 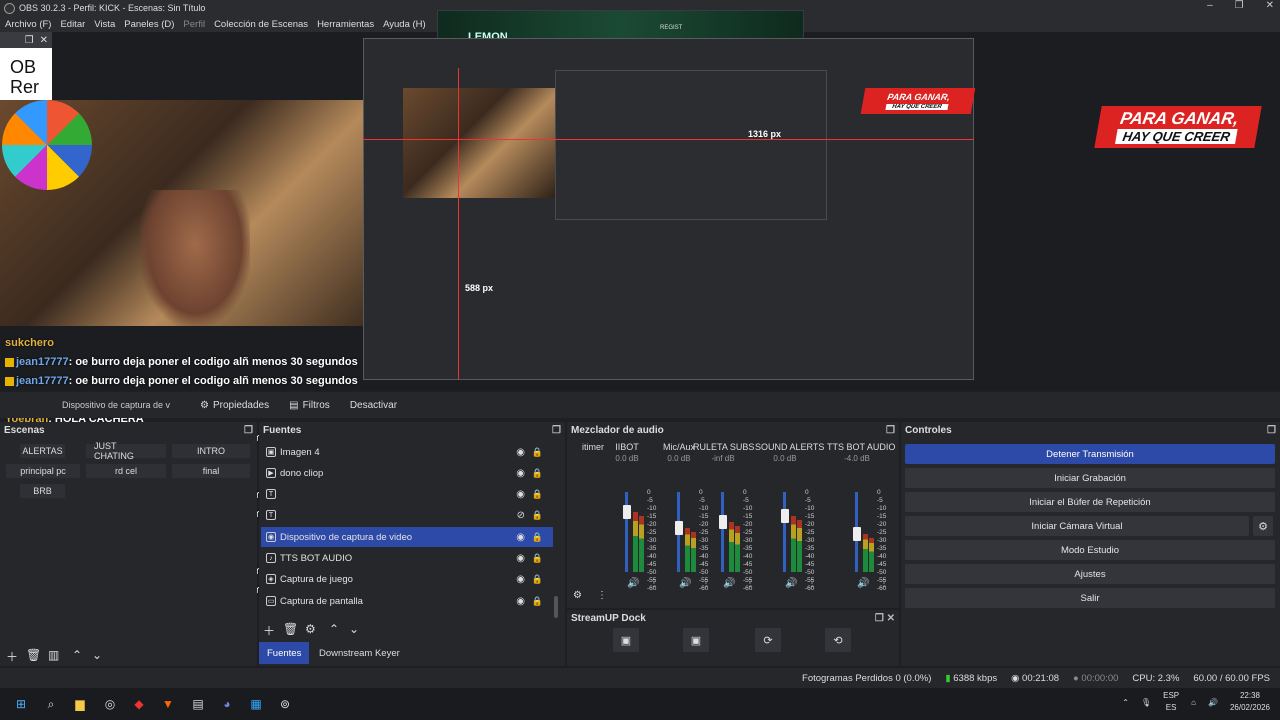 What do you see at coordinates (256, 704) in the screenshot?
I see `notes-icon: ▦` at bounding box center [256, 704].